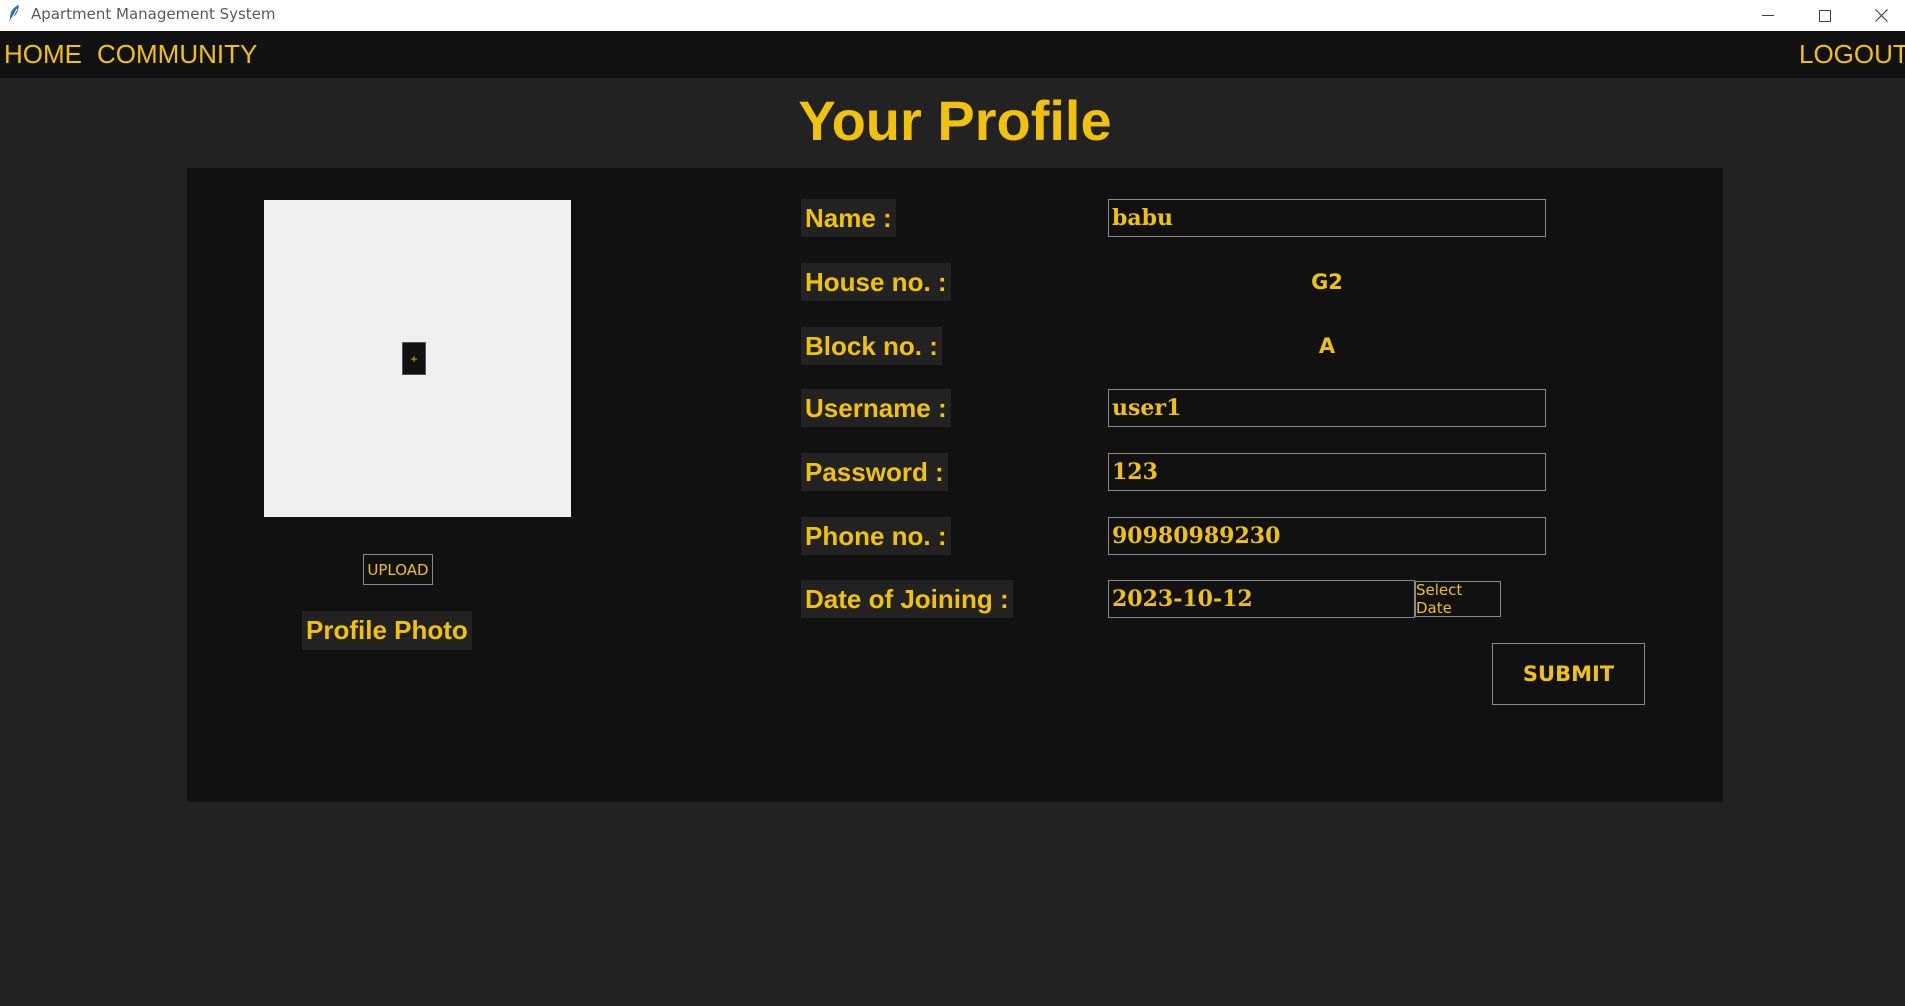  What do you see at coordinates (1327, 218) in the screenshot?
I see `name-field` at bounding box center [1327, 218].